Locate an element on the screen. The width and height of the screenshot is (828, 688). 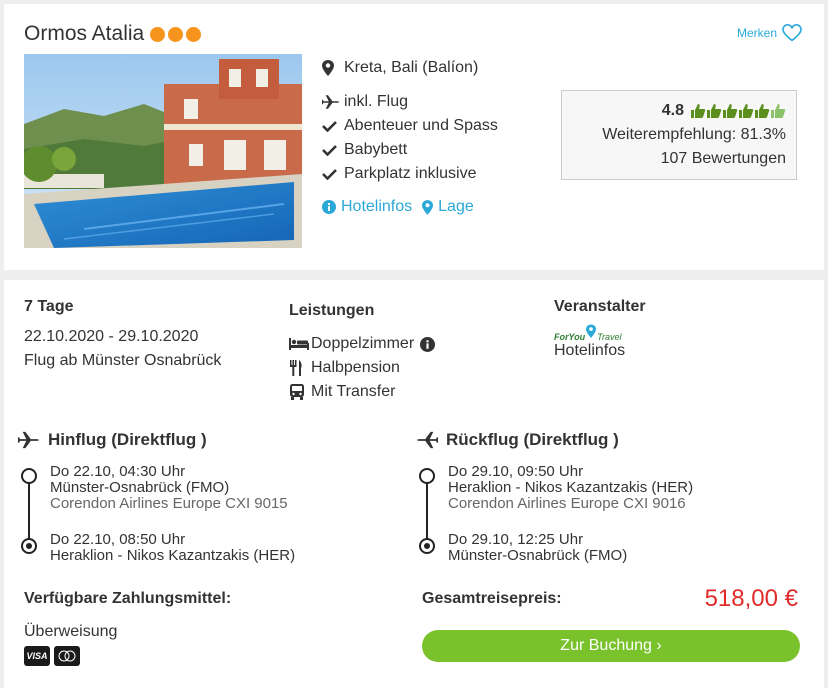
book-button: Zur Buchung › is located at coordinates (611, 646).